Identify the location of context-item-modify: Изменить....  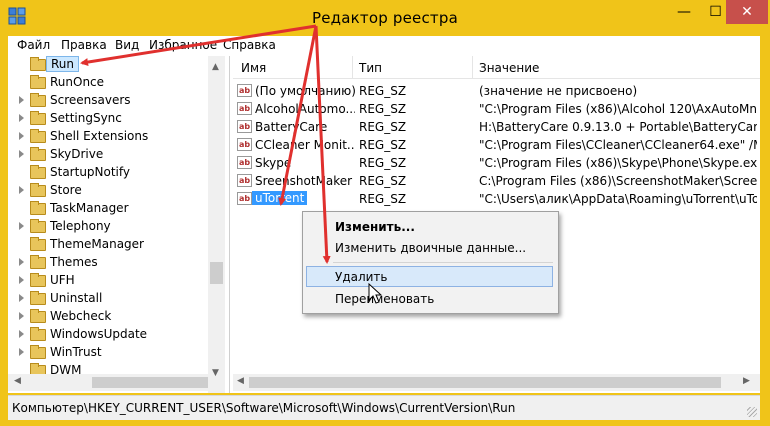
(375, 227).